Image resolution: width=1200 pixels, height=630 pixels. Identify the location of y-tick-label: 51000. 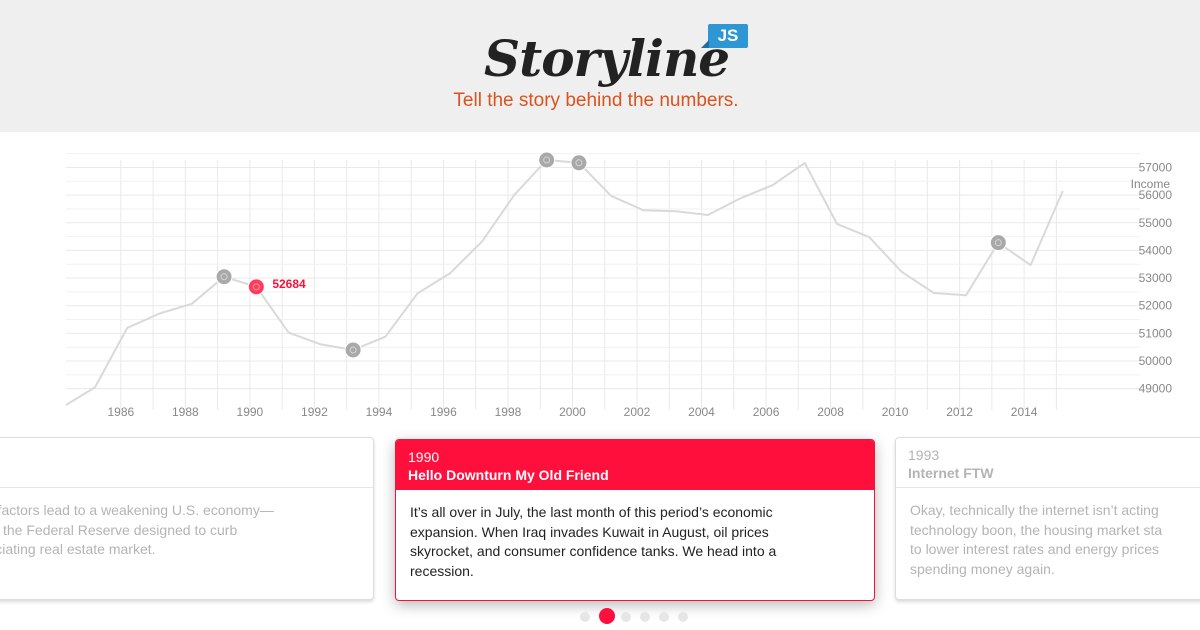
(1156, 333).